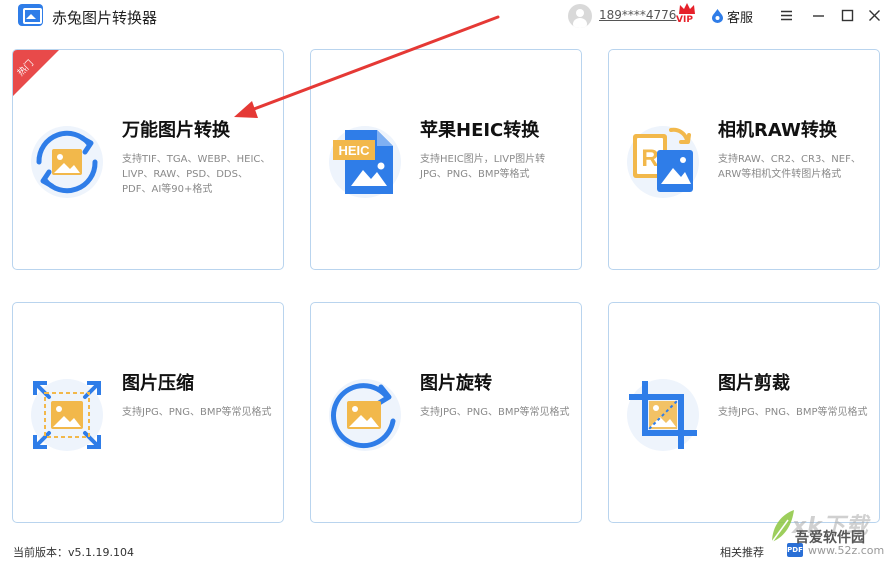  I want to click on card-title: 图片旋转, so click(456, 383).